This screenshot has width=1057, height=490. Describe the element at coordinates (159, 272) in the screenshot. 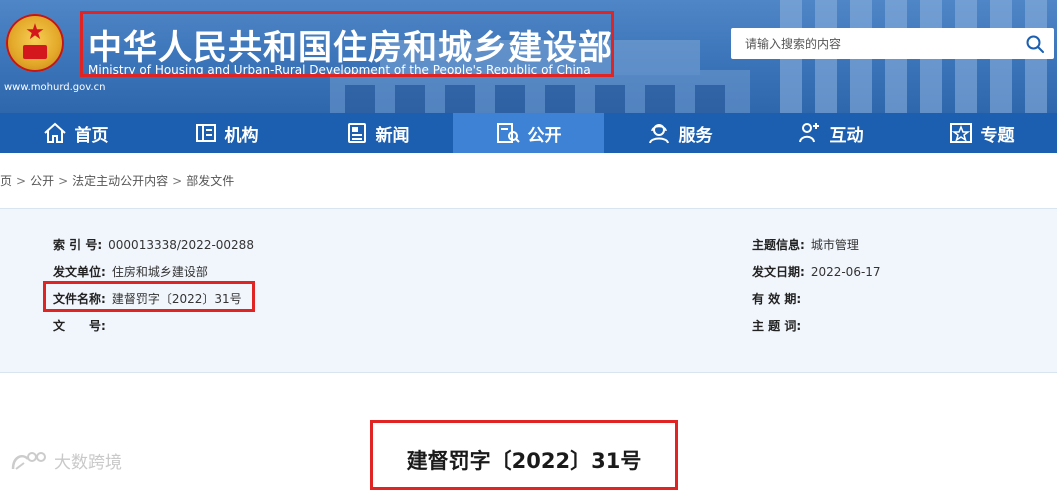

I see `issuer-value: 住房和城乡建设部` at that location.